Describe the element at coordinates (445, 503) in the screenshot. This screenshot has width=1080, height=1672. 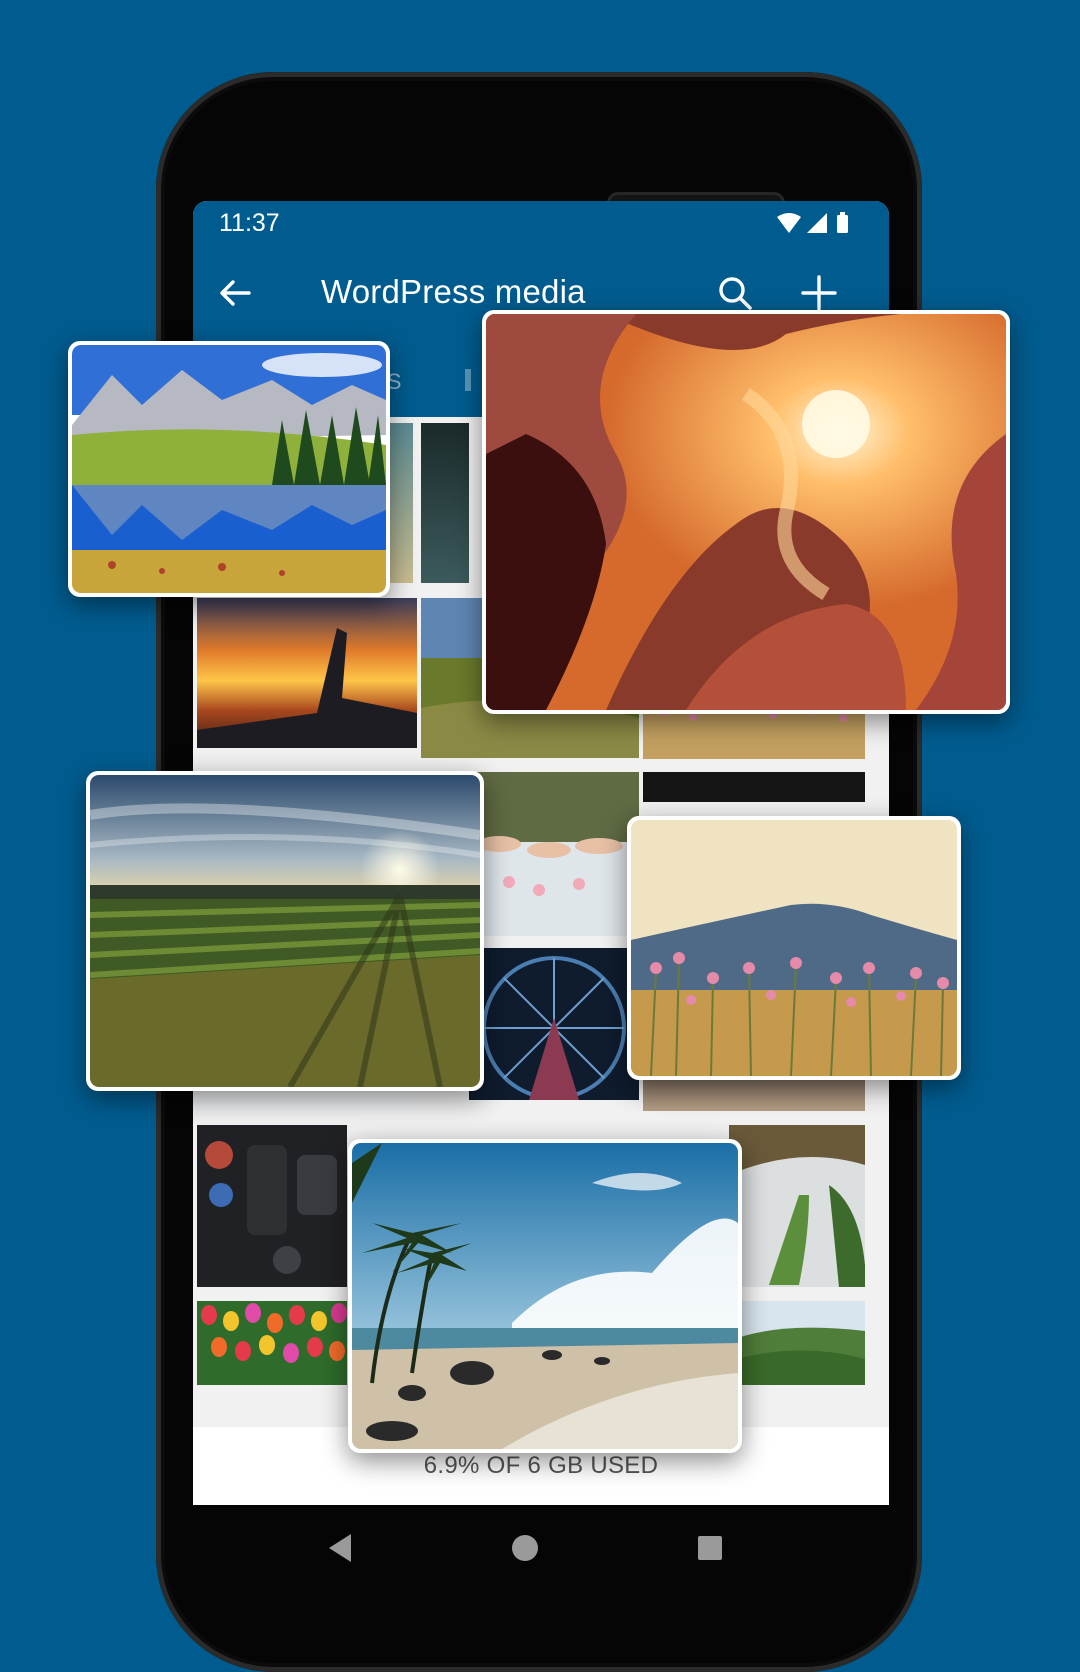
I see `media-item` at that location.